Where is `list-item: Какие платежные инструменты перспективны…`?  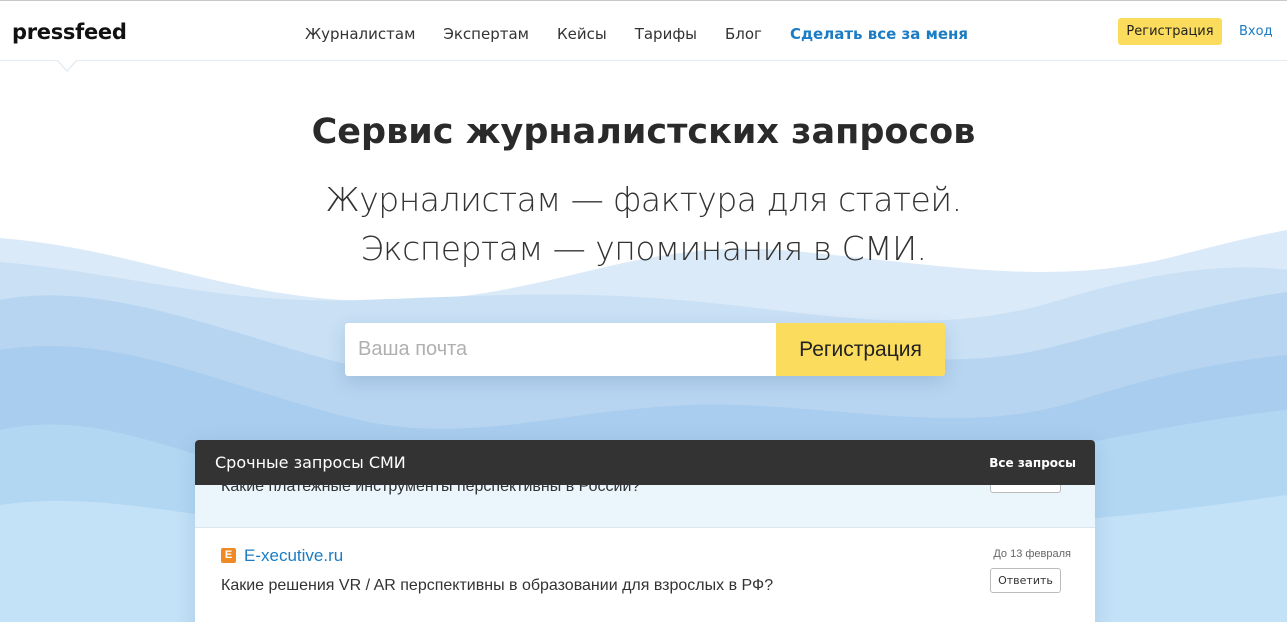 list-item: Какие платежные инструменты перспективны… is located at coordinates (645, 506).